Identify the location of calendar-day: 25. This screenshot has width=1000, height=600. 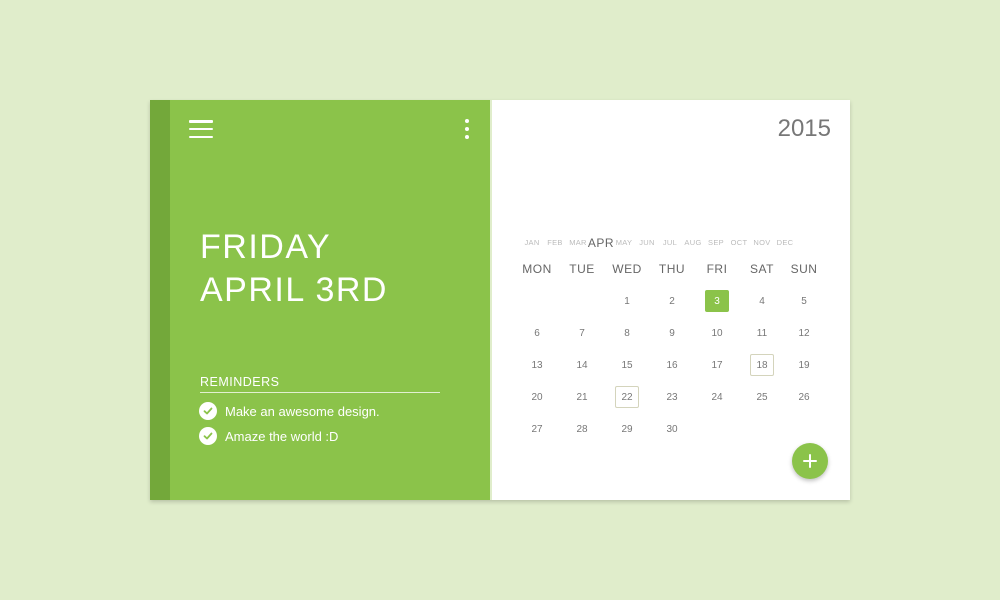
(762, 397).